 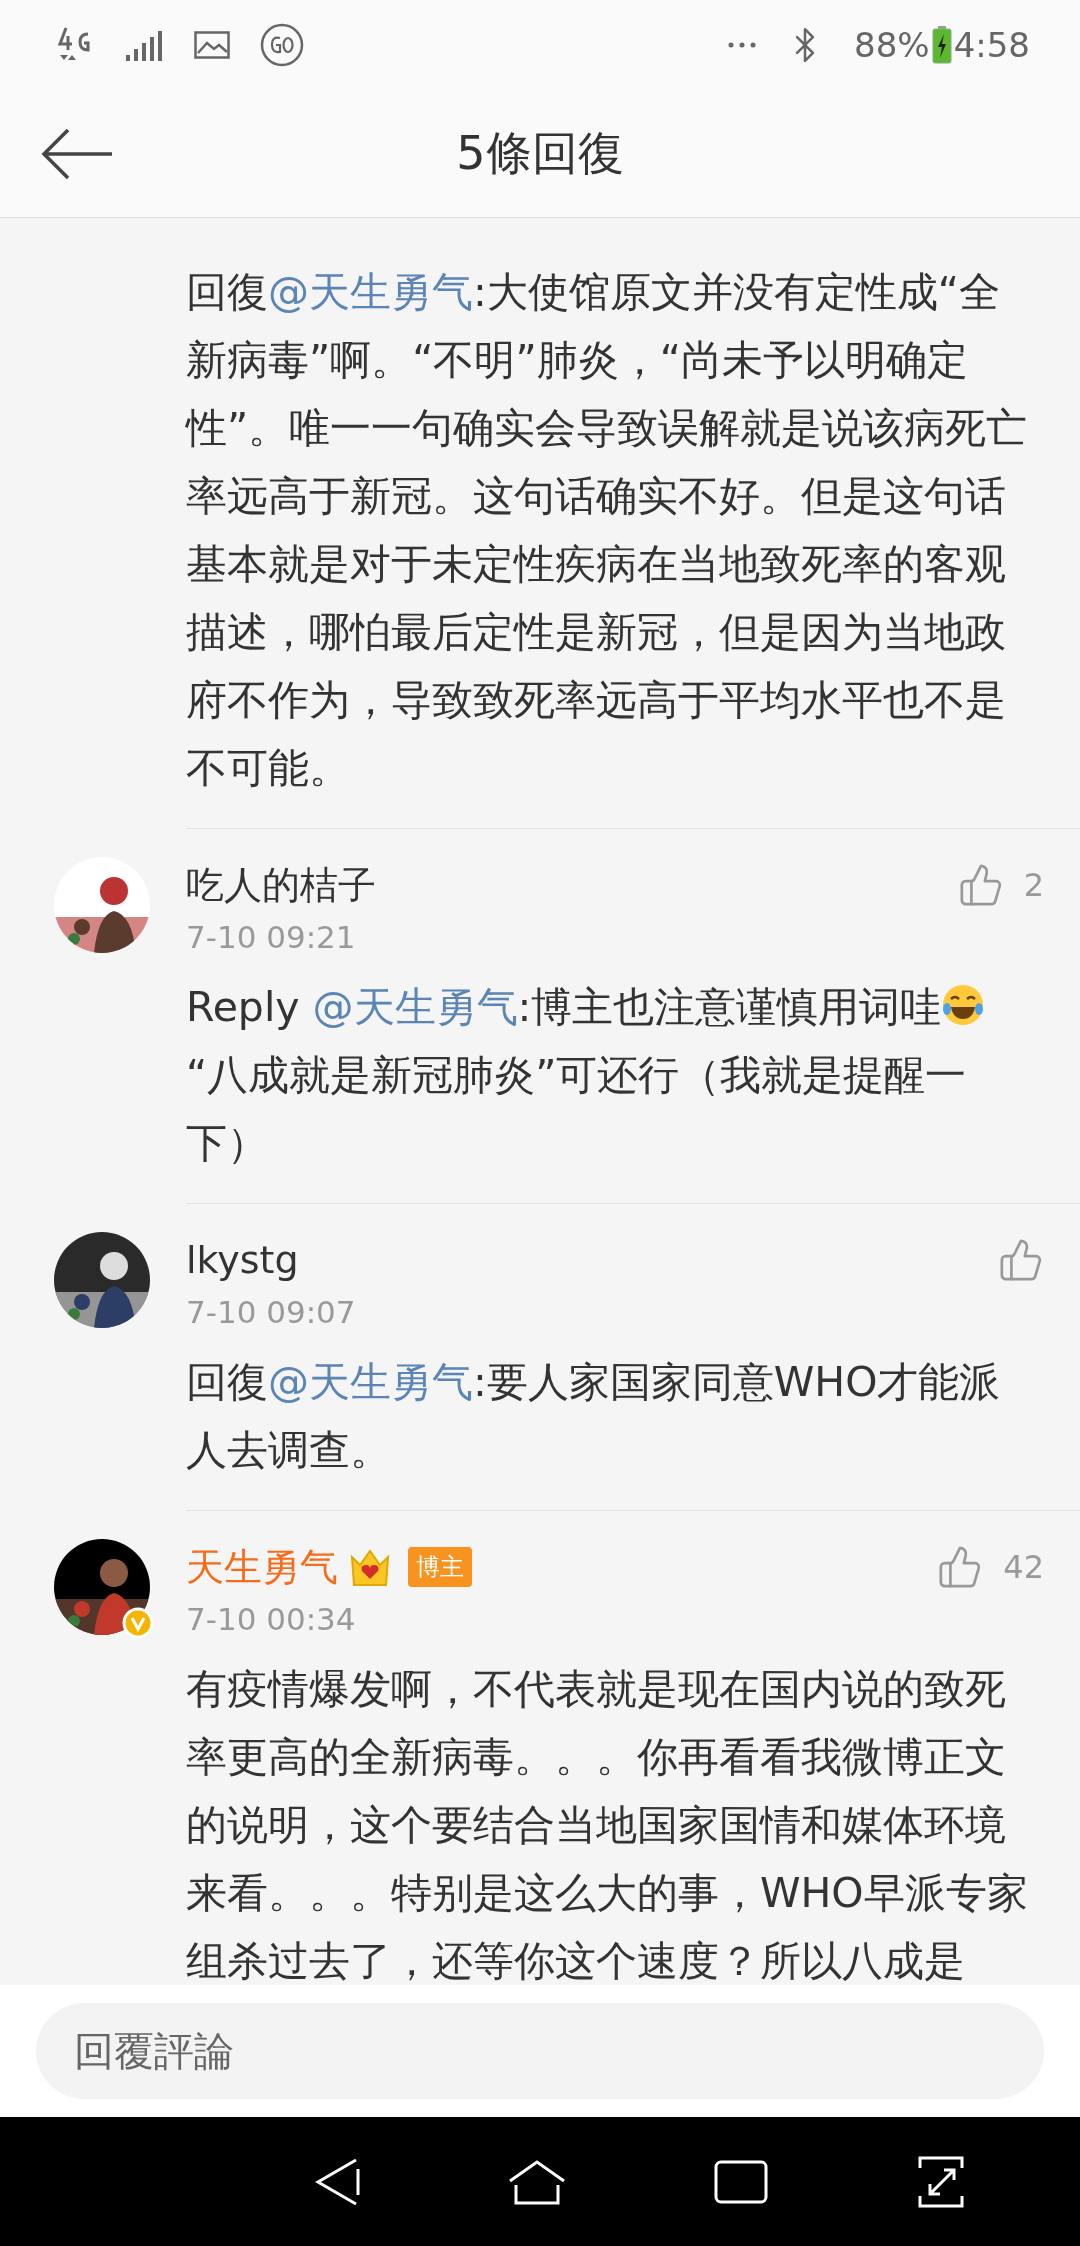 What do you see at coordinates (271, 1312) in the screenshot?
I see `comment-time: 7-10 09:07` at bounding box center [271, 1312].